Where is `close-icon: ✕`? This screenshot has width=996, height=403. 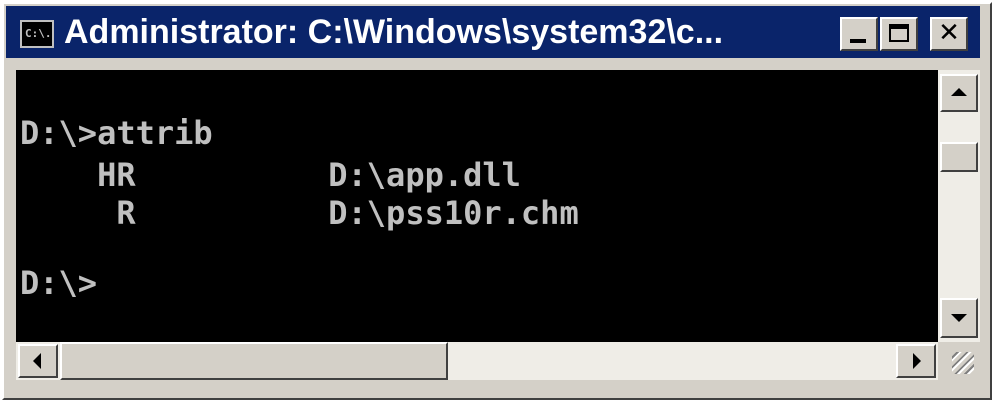 close-icon: ✕ is located at coordinates (949, 33).